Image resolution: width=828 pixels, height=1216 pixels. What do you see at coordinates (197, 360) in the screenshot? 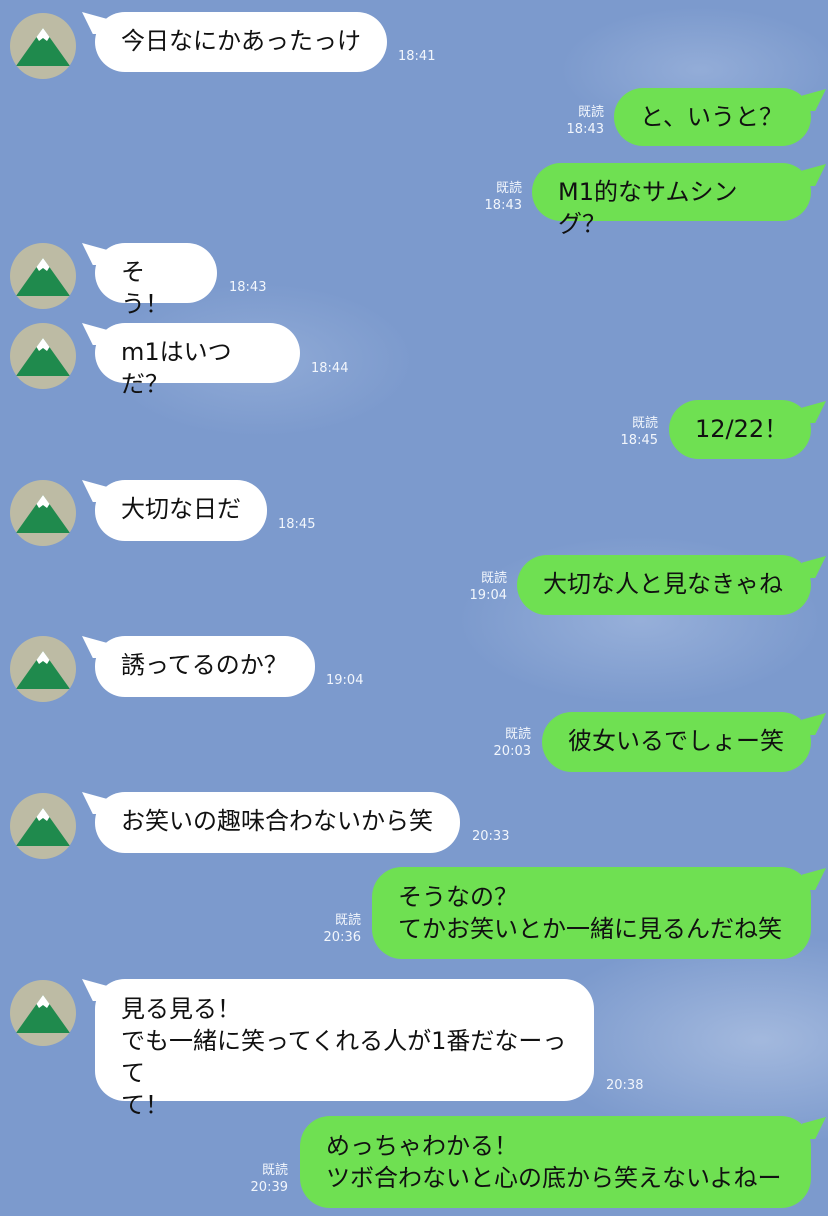
I see `incoming-message: m1はいつだ？` at bounding box center [197, 360].